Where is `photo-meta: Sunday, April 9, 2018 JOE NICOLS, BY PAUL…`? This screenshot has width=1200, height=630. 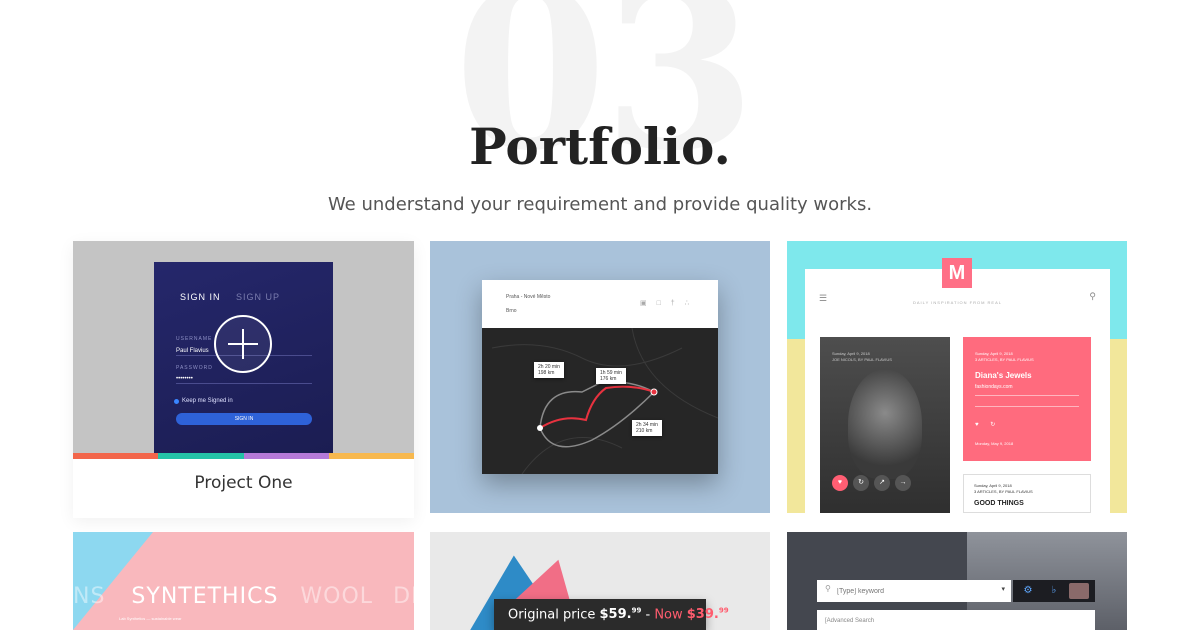
photo-meta: Sunday, April 9, 2018 JOE NICOLS, BY PAUL… is located at coordinates (862, 356).